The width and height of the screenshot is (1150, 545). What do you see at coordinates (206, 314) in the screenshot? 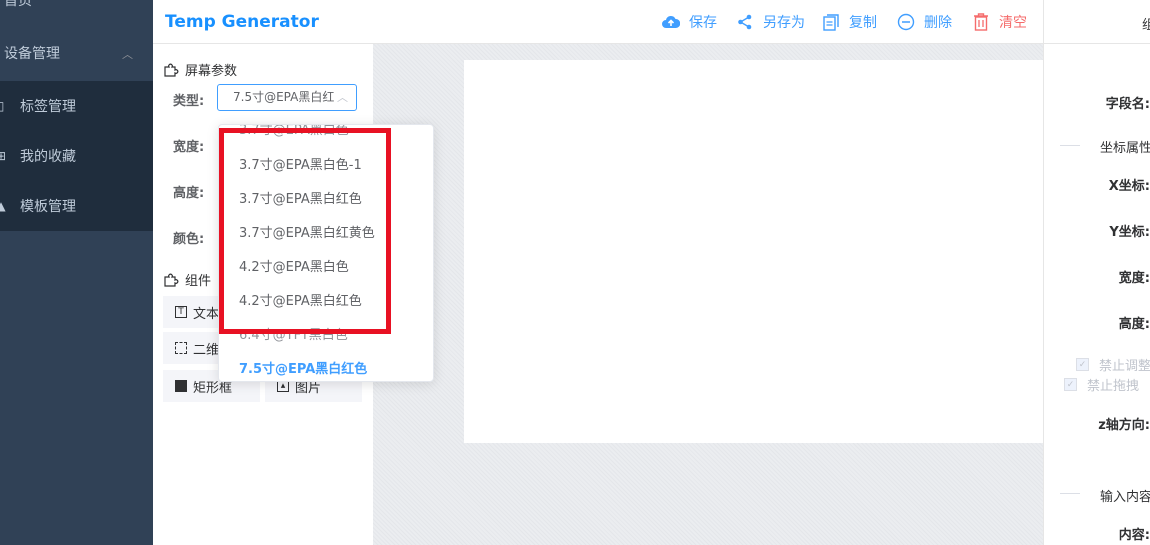
I see `component-label: 文本` at bounding box center [206, 314].